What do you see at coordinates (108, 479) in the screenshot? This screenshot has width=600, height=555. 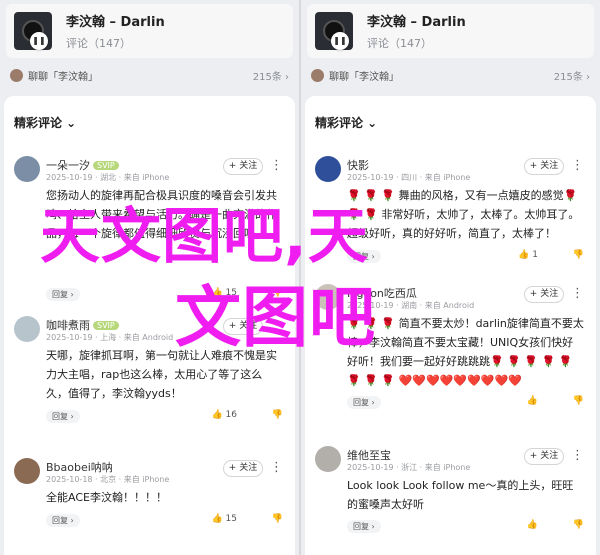 I see `comment-meta: 2025-10-18 · 北京 · 来自 iPhone` at bounding box center [108, 479].